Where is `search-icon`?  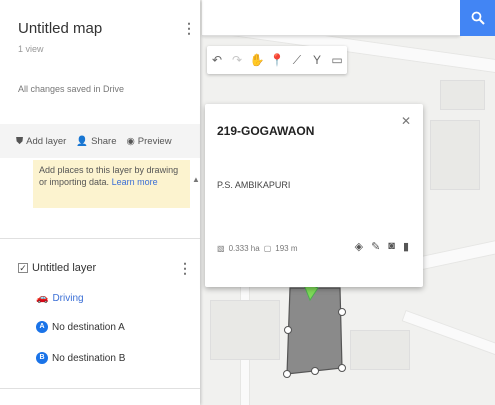 search-icon is located at coordinates (478, 18).